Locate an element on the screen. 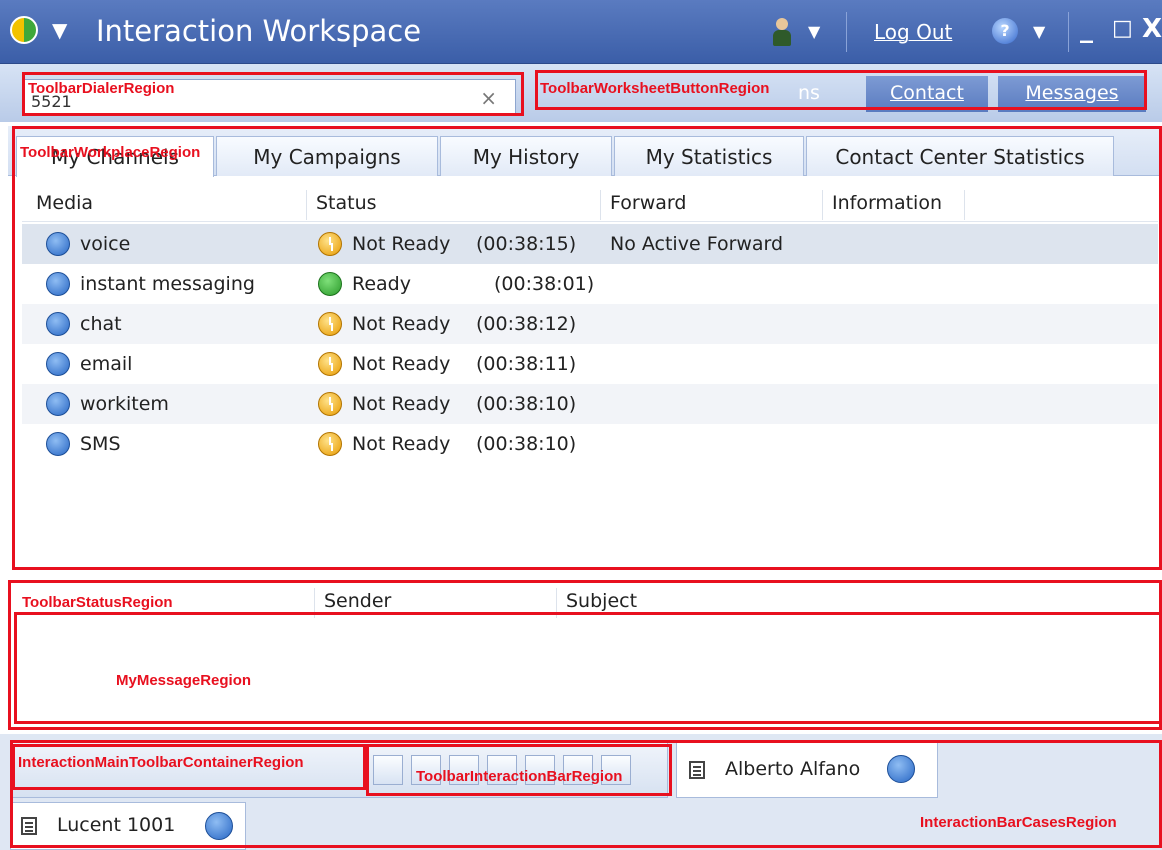 This screenshot has width=1162, height=850. messages-grid-header: Sender Subject is located at coordinates (585, 603).